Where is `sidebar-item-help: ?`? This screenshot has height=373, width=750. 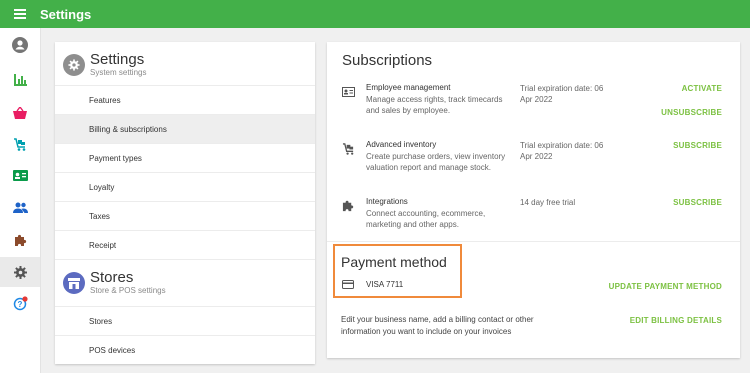
sidebar-item-help: ? is located at coordinates (20, 303).